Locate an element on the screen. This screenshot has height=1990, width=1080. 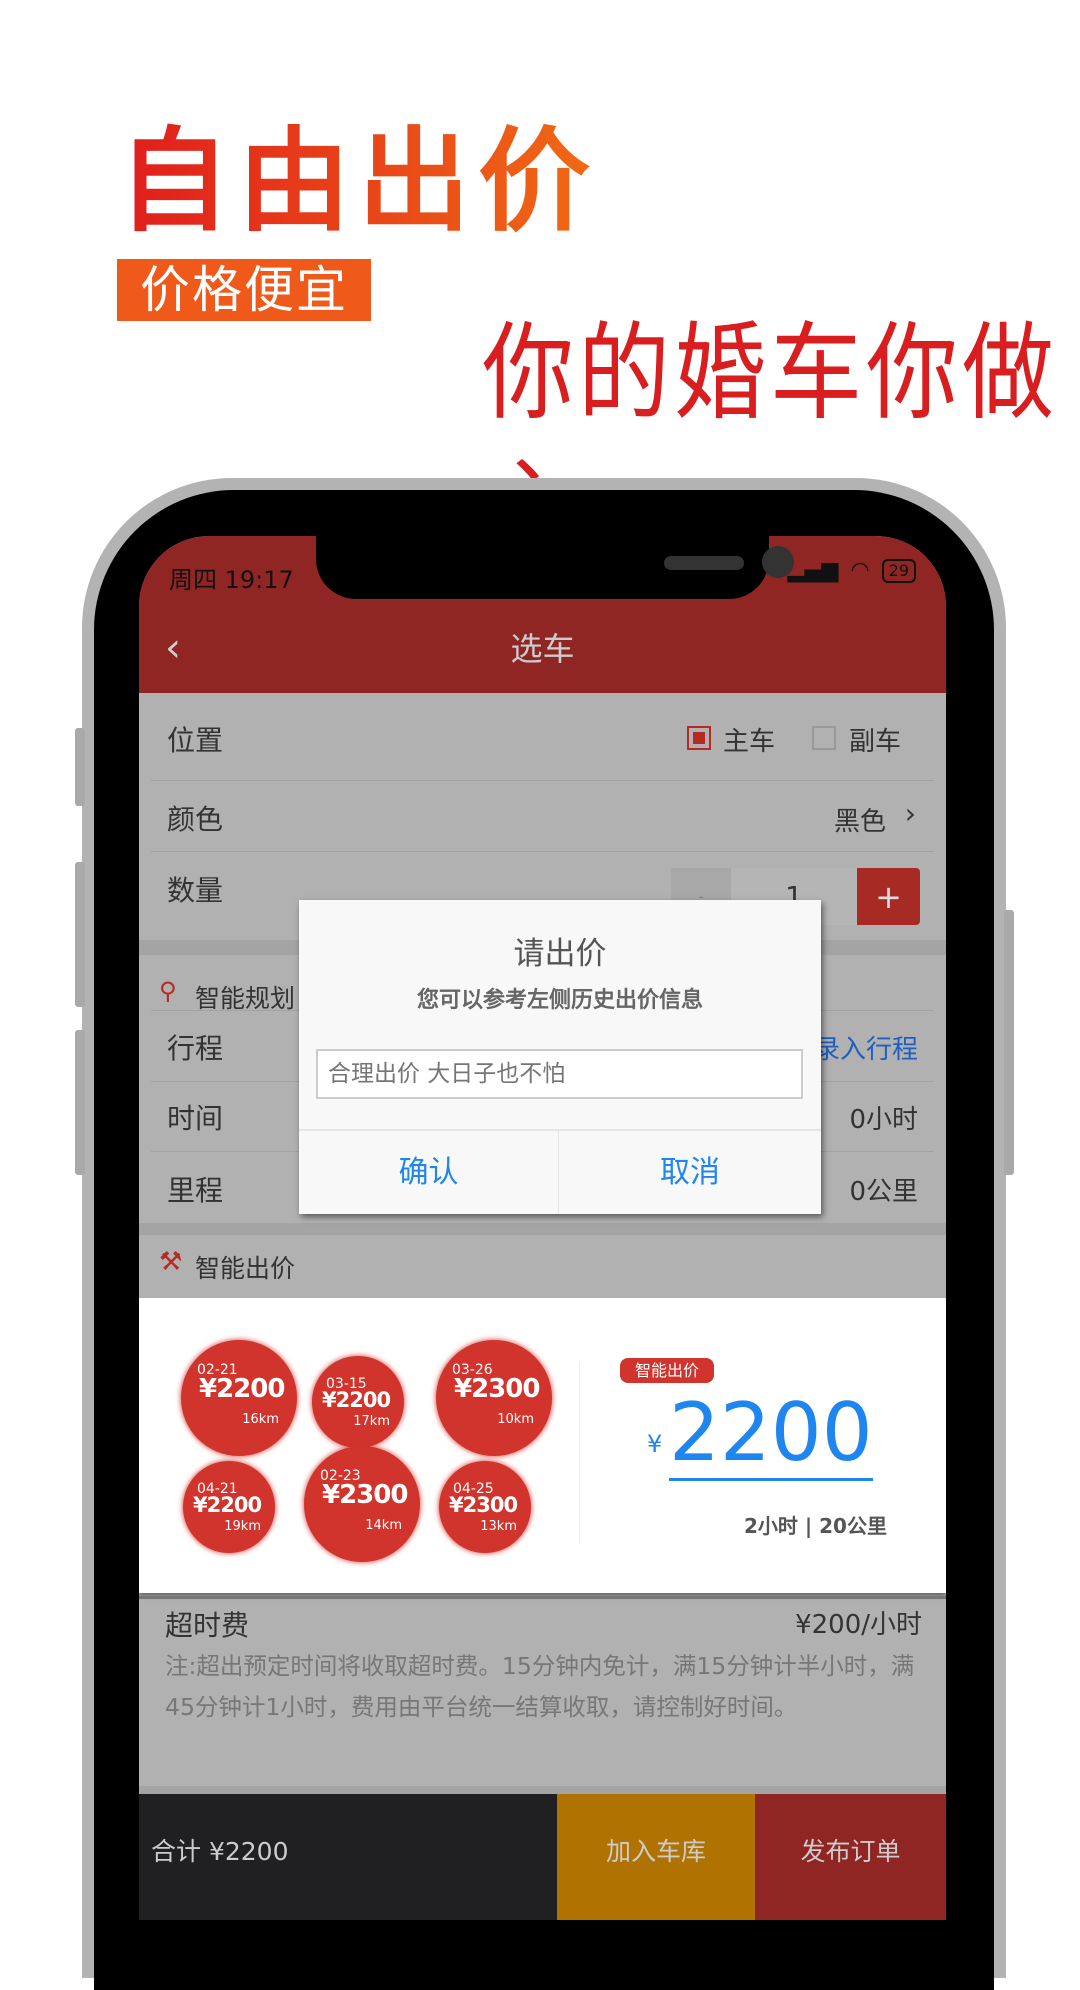
smart-price-header: ⚒ 智能出价 is located at coordinates (542, 1266).